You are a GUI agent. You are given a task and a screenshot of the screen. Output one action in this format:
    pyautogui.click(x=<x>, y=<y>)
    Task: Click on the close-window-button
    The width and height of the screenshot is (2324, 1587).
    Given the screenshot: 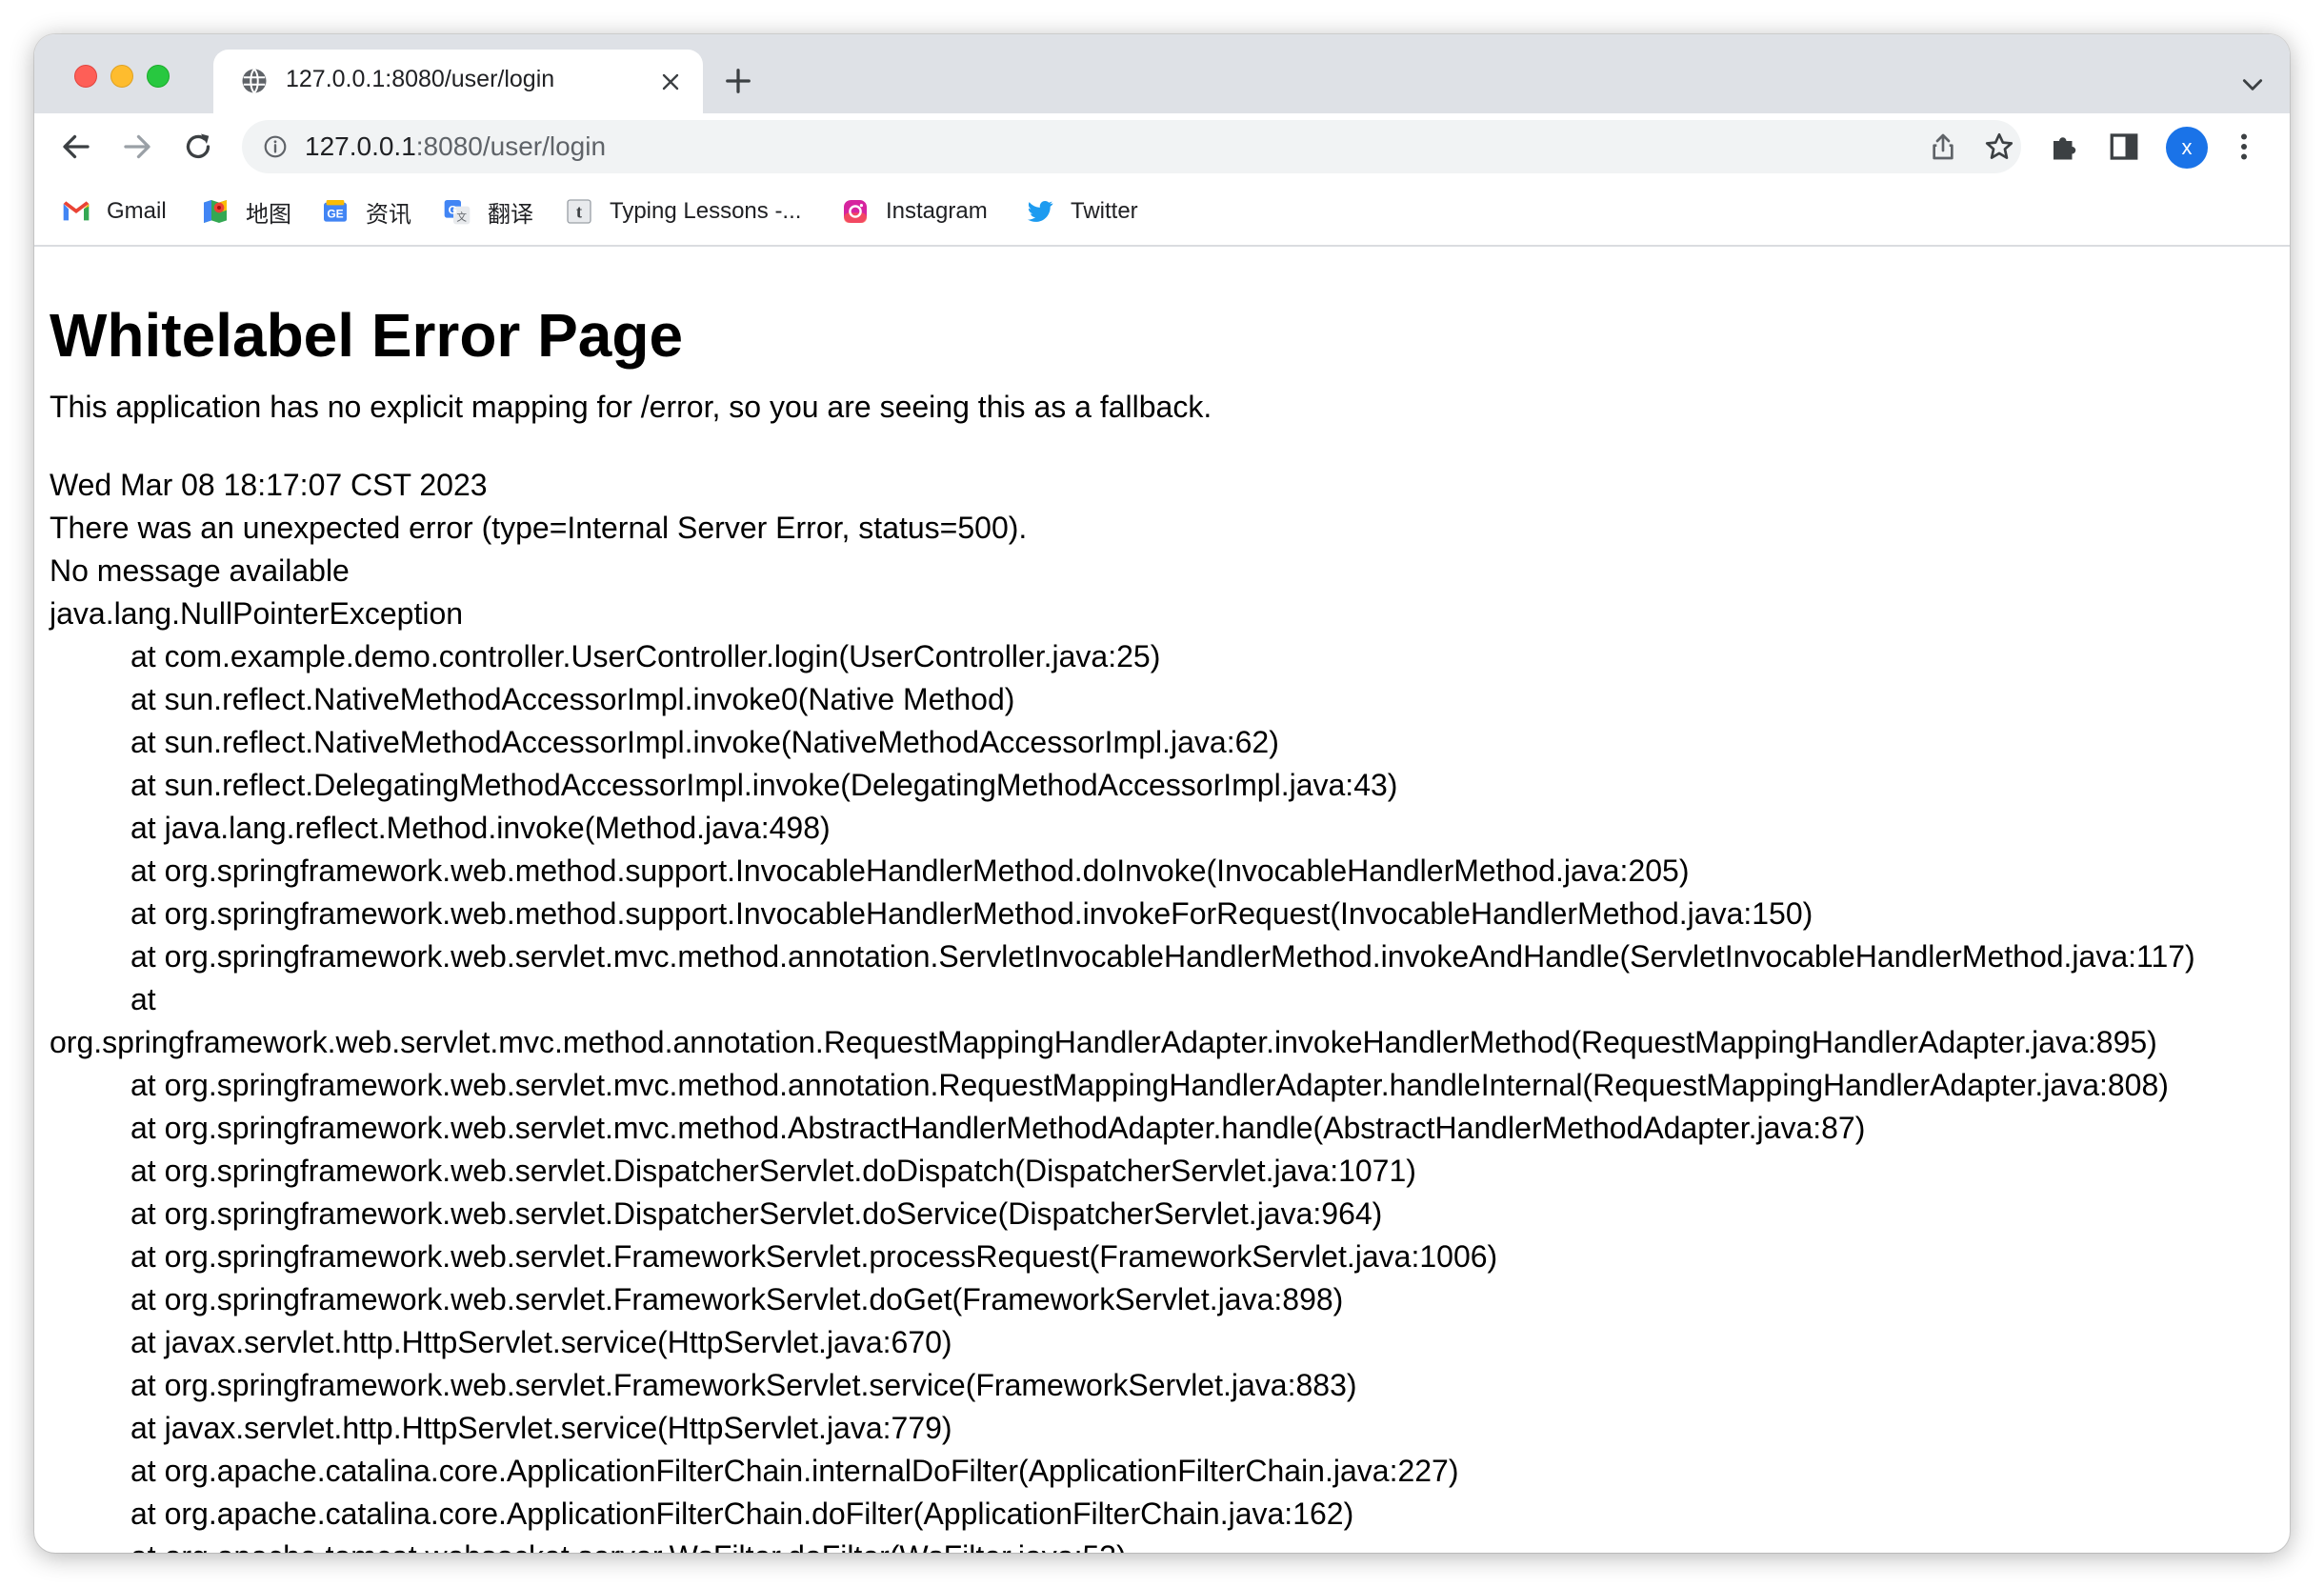 What is the action you would take?
    pyautogui.click(x=85, y=77)
    